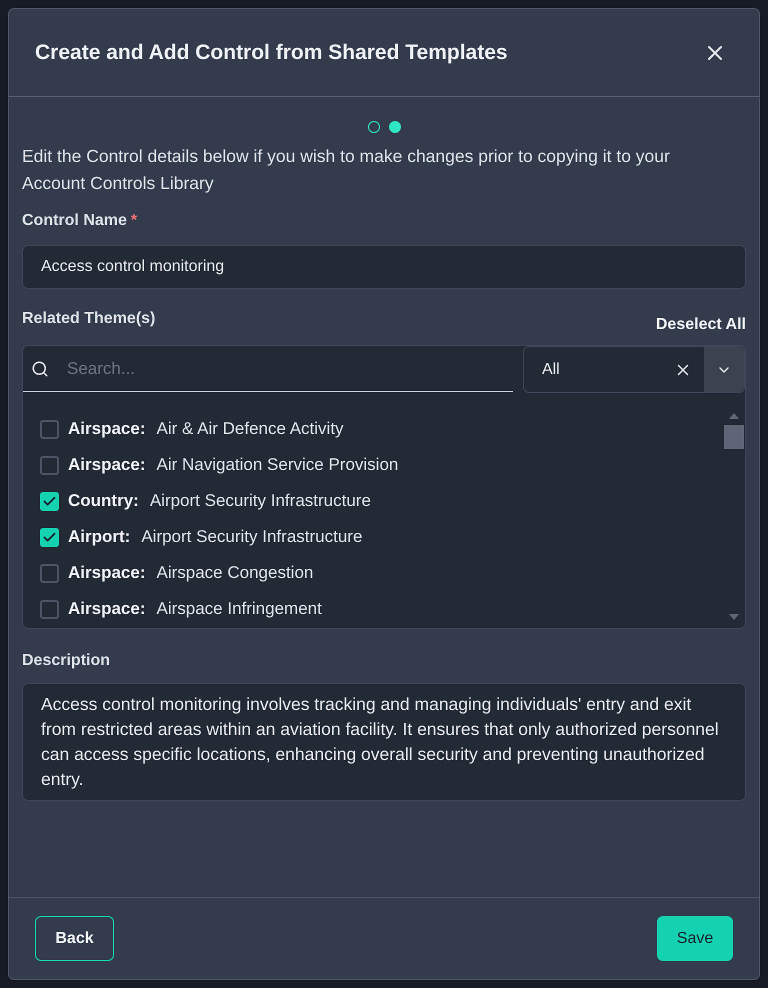  What do you see at coordinates (67, 661) in the screenshot?
I see `field-label: Description` at bounding box center [67, 661].